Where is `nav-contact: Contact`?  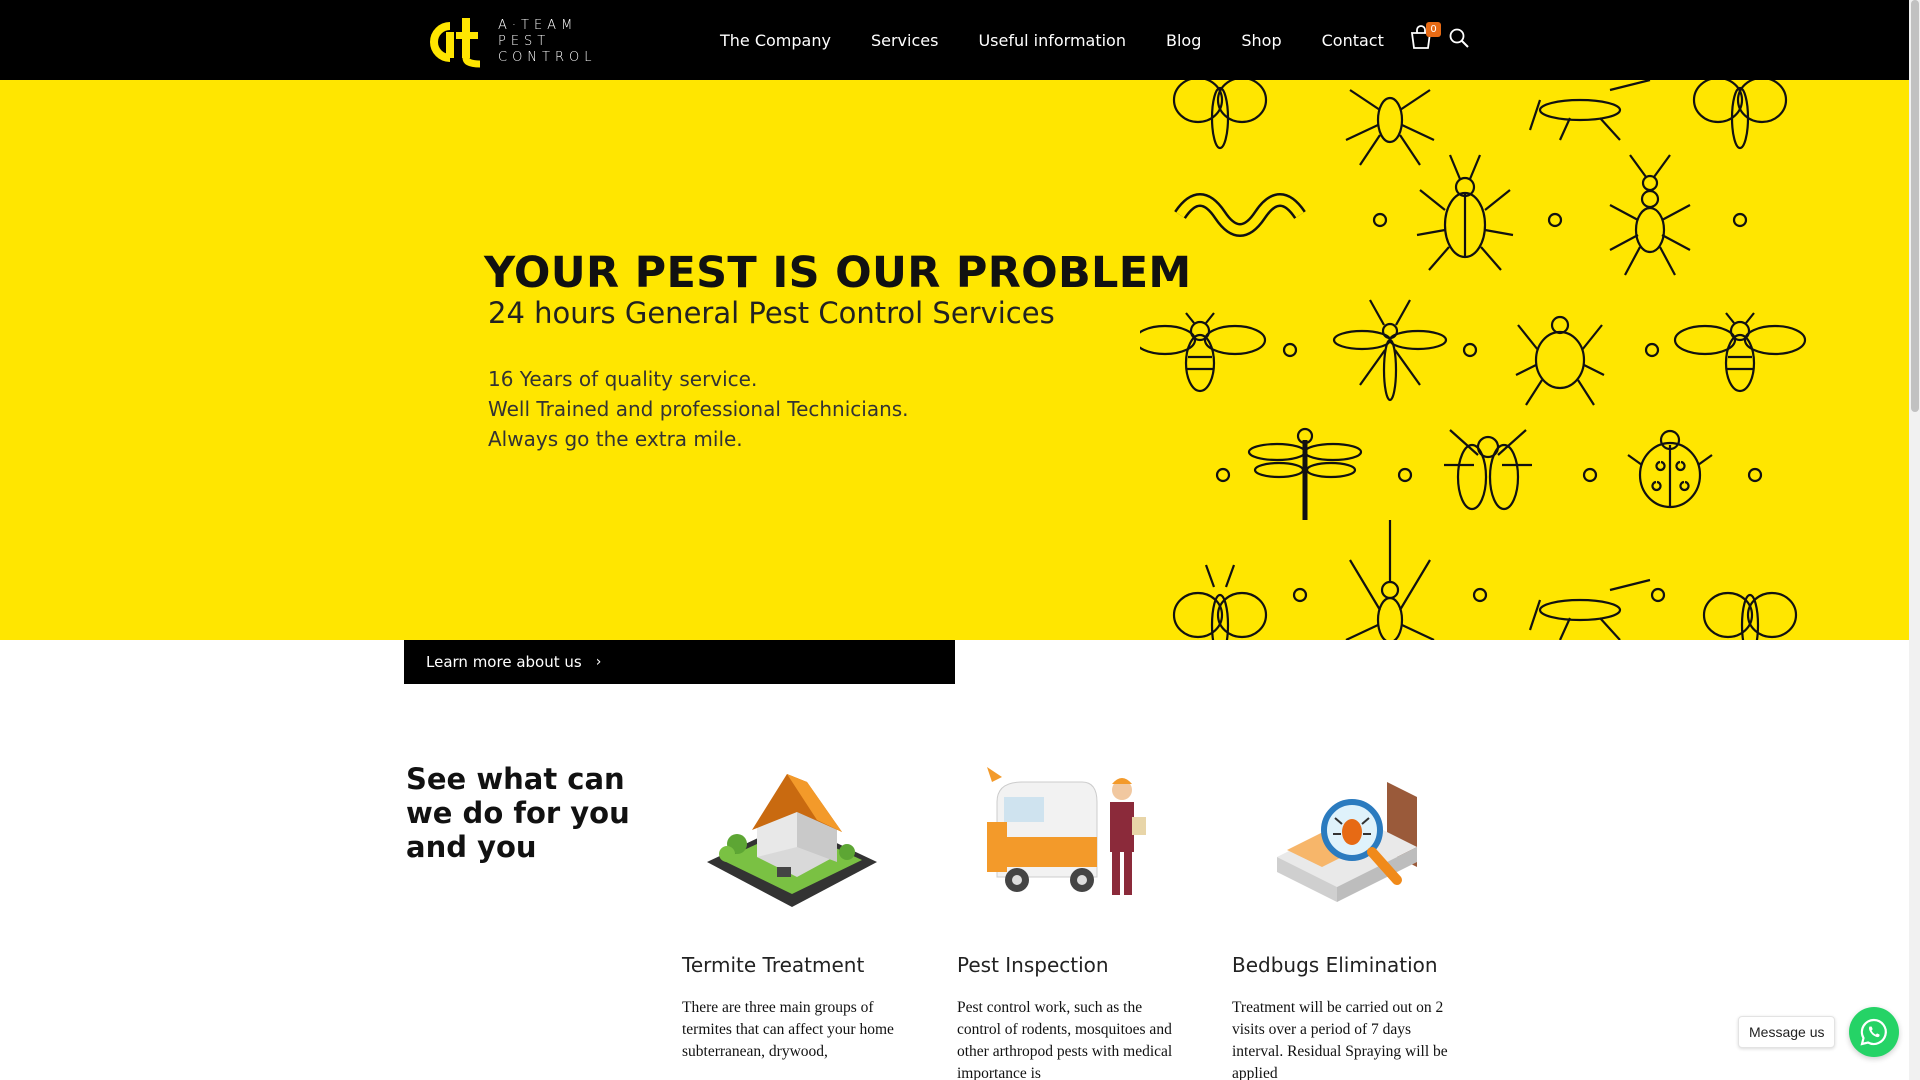 nav-contact: Contact is located at coordinates (1353, 40).